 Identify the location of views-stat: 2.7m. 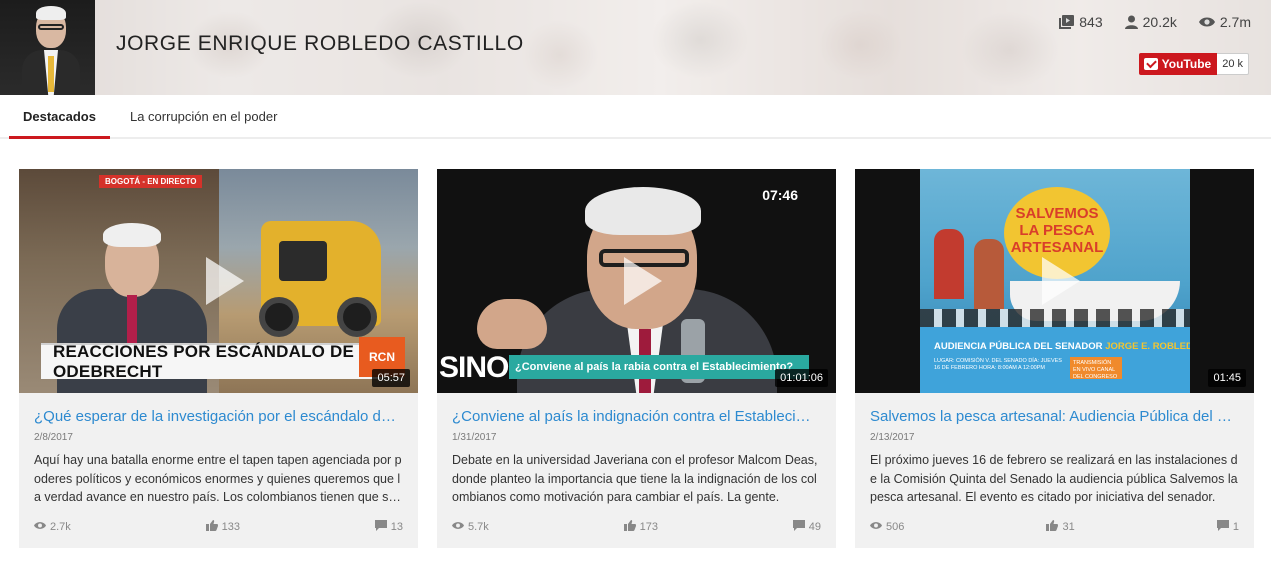
(1224, 22).